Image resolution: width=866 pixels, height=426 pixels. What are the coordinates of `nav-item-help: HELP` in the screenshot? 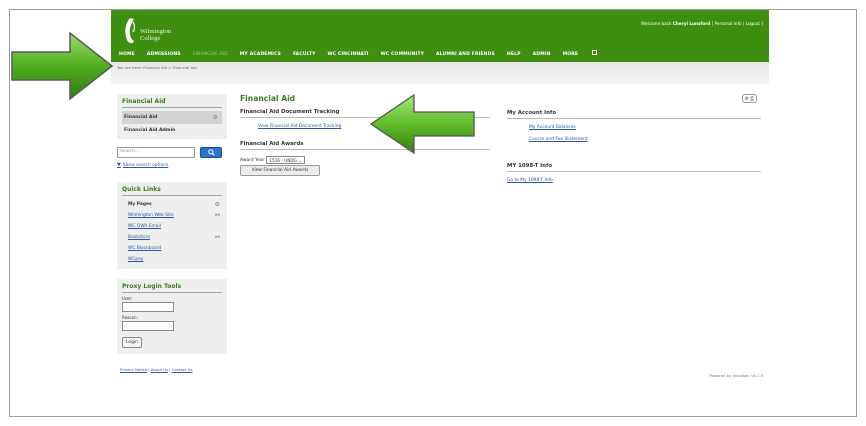 It's located at (514, 55).